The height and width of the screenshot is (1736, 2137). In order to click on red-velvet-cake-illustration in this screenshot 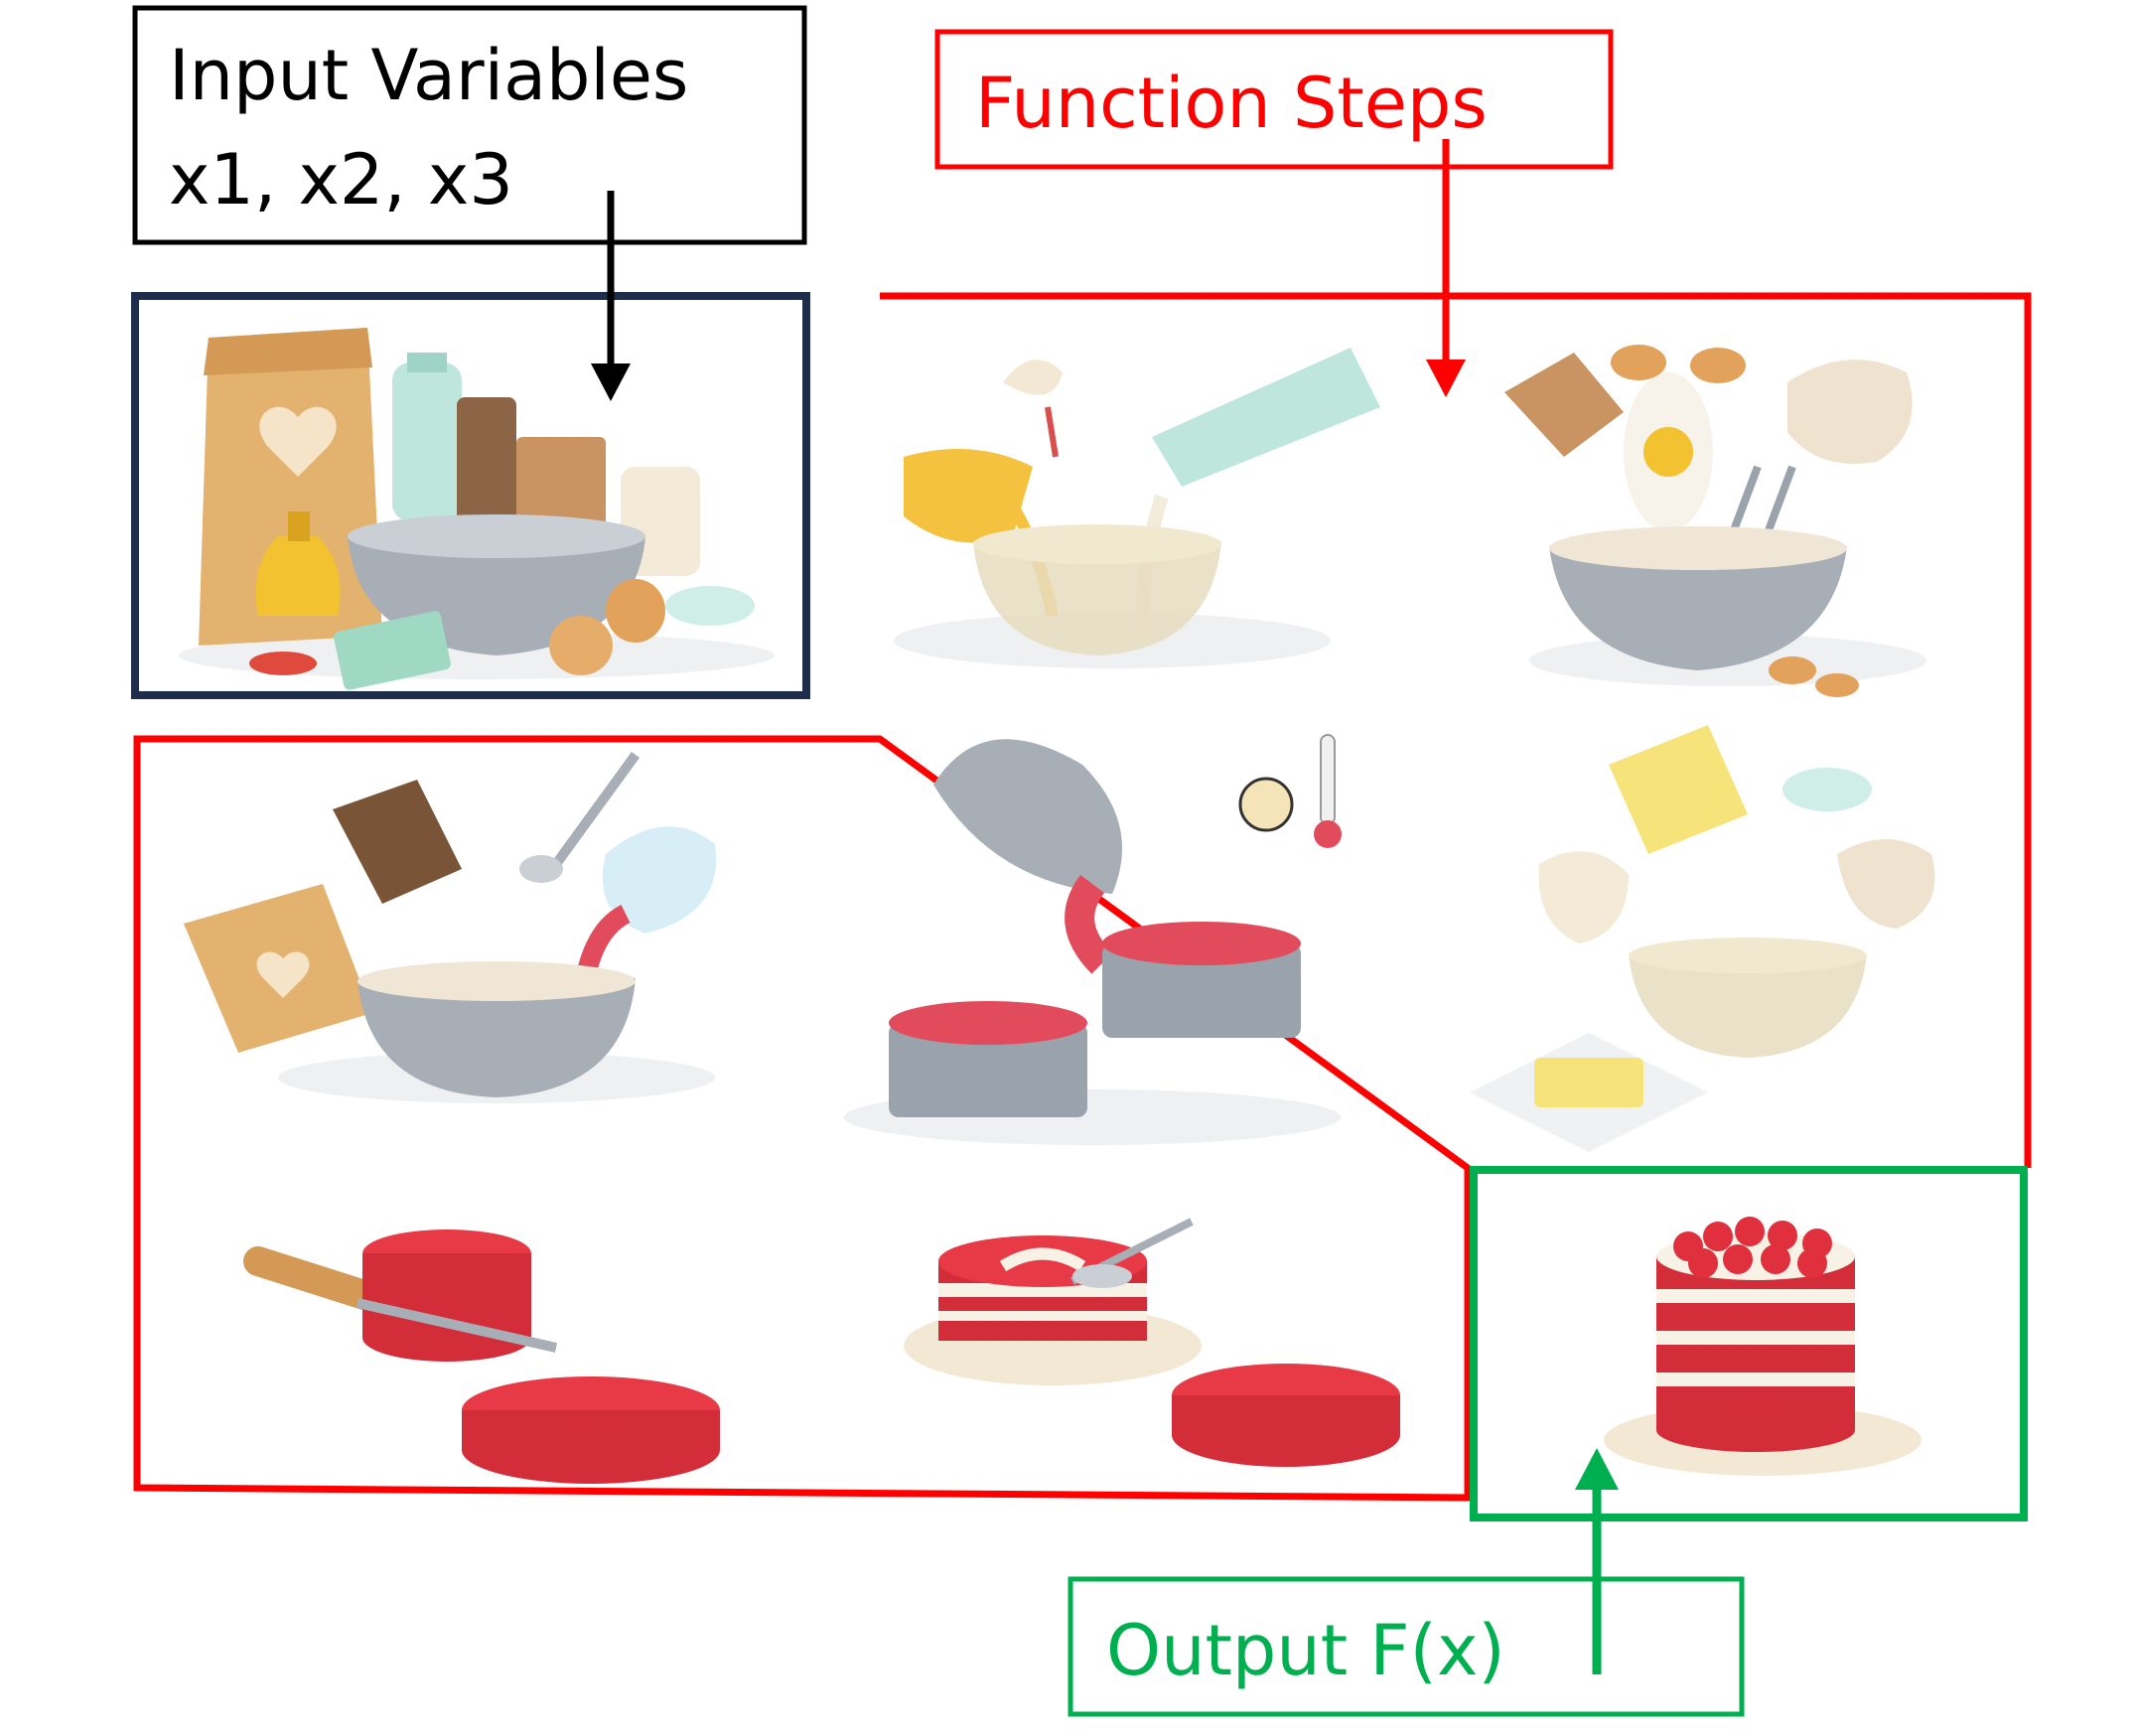, I will do `click(1763, 1346)`.